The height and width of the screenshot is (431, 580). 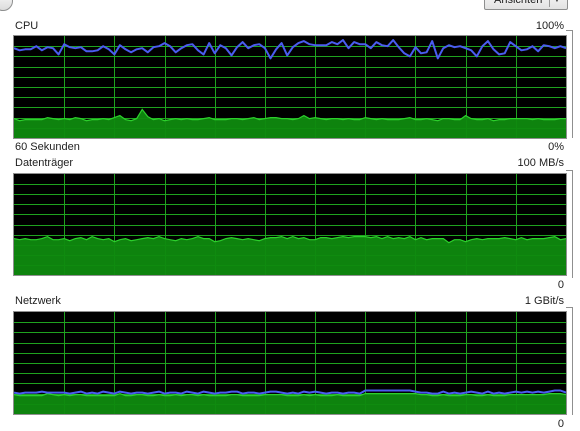 What do you see at coordinates (290, 403) in the screenshot?
I see `network-area-fill` at bounding box center [290, 403].